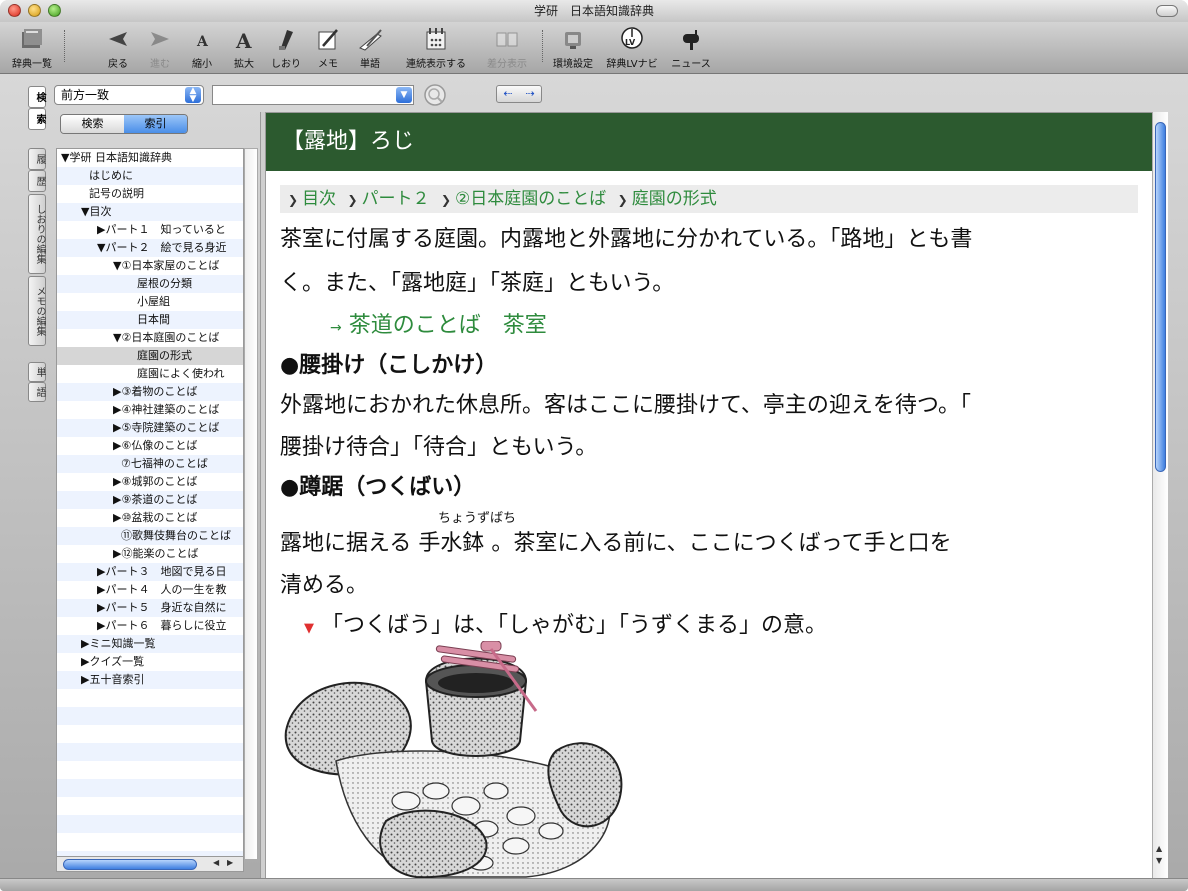  What do you see at coordinates (1159, 860) in the screenshot?
I see `scroll-down-icon: ▼` at bounding box center [1159, 860].